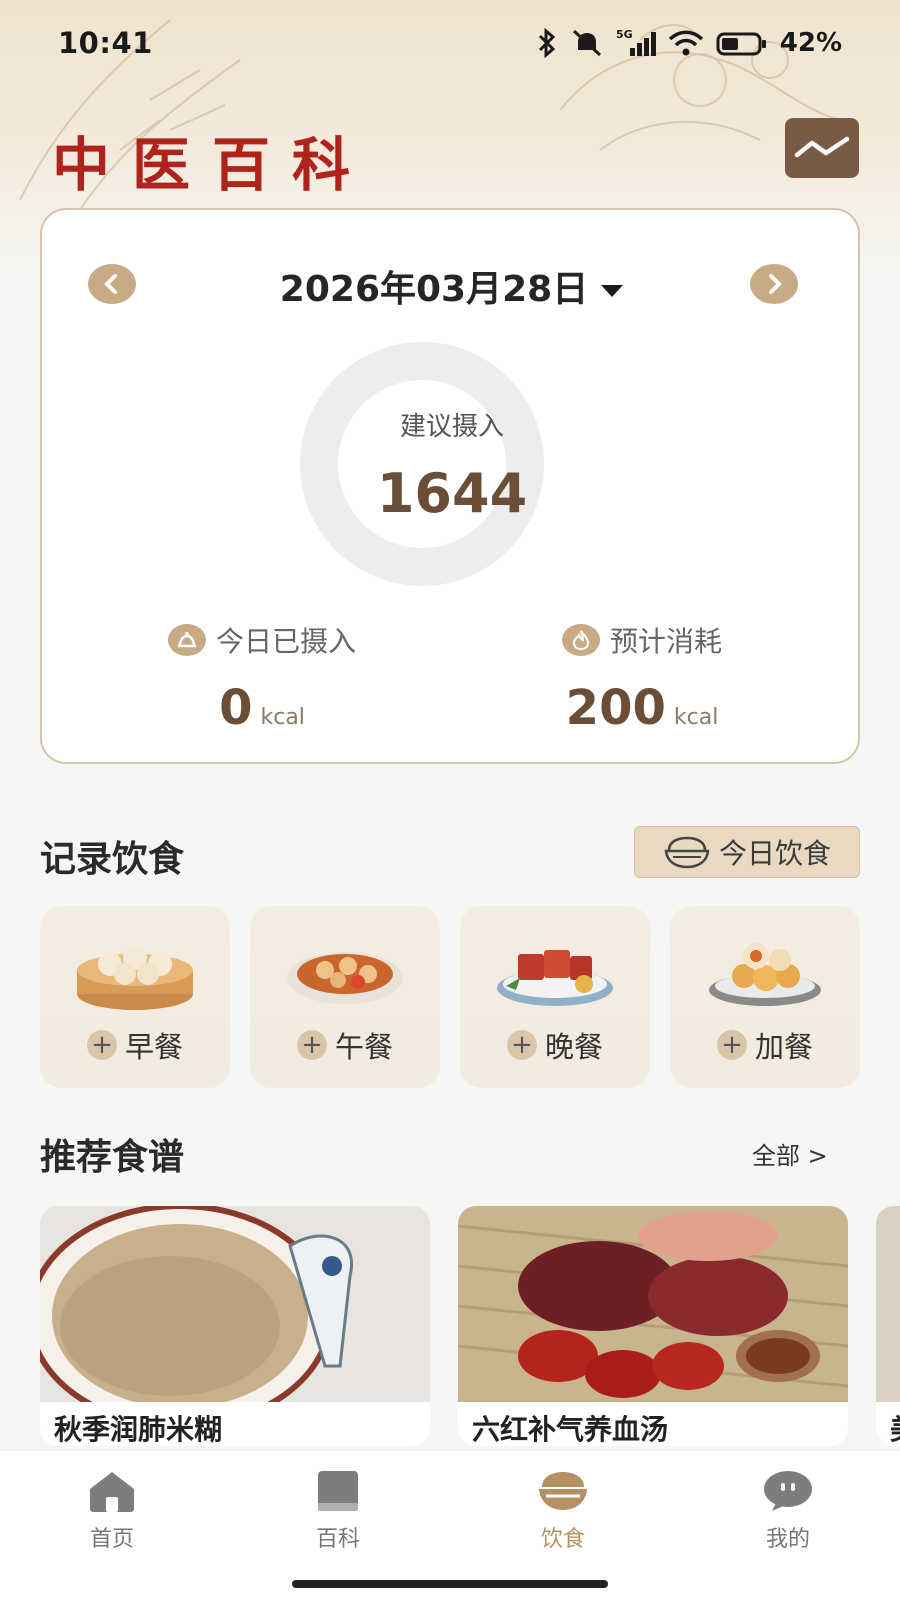 This screenshot has width=900, height=1600. What do you see at coordinates (153, 1047) in the screenshot?
I see `meal-label-breakfast: 早餐` at bounding box center [153, 1047].